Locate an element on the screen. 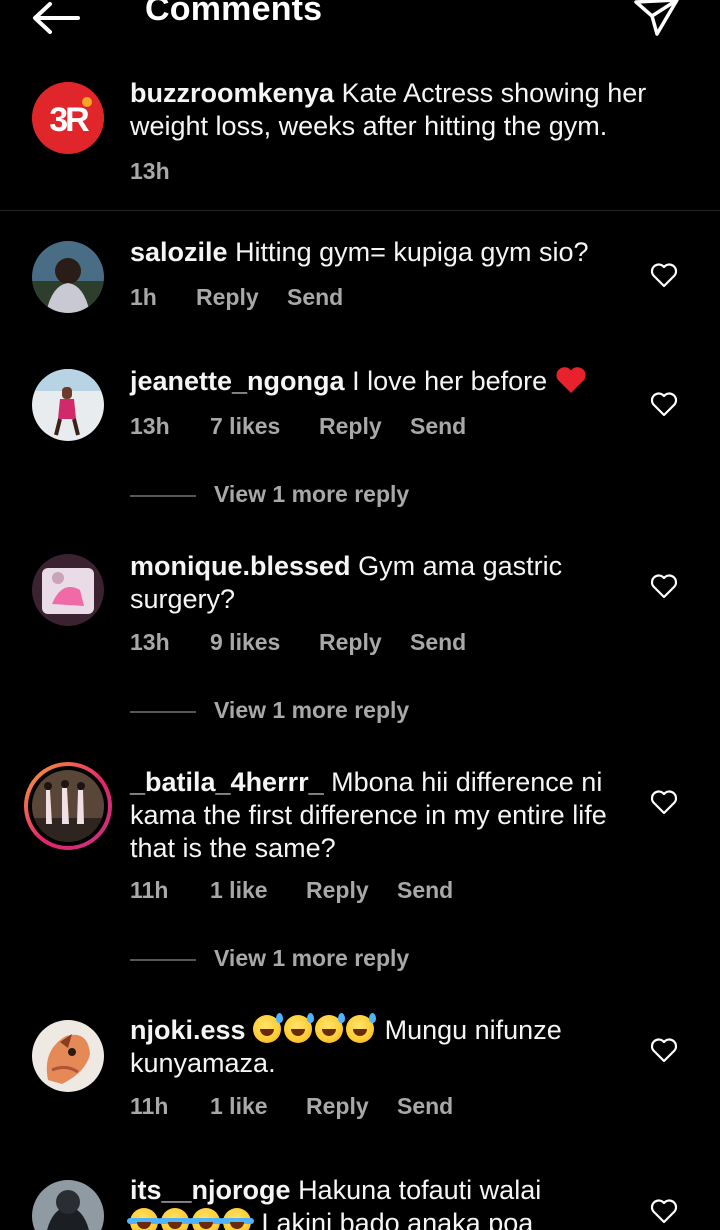 This screenshot has width=720, height=1230. header: Comments is located at coordinates (360, 25).